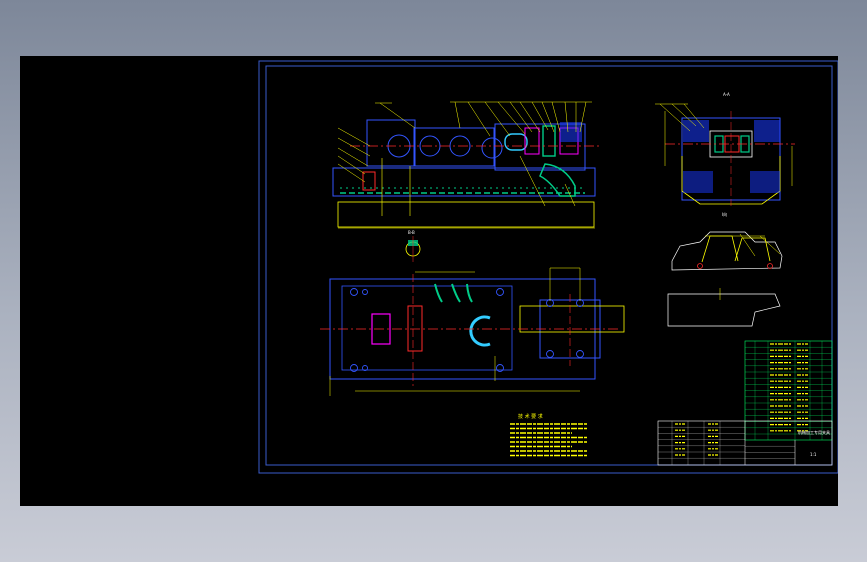  Describe the element at coordinates (788, 390) in the screenshot. I see `parts-list` at that location.